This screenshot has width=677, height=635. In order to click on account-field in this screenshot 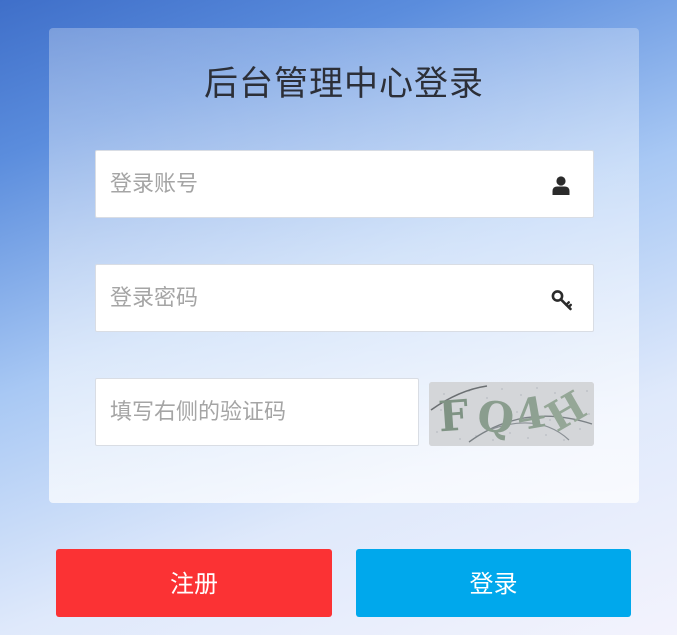, I will do `click(344, 184)`.